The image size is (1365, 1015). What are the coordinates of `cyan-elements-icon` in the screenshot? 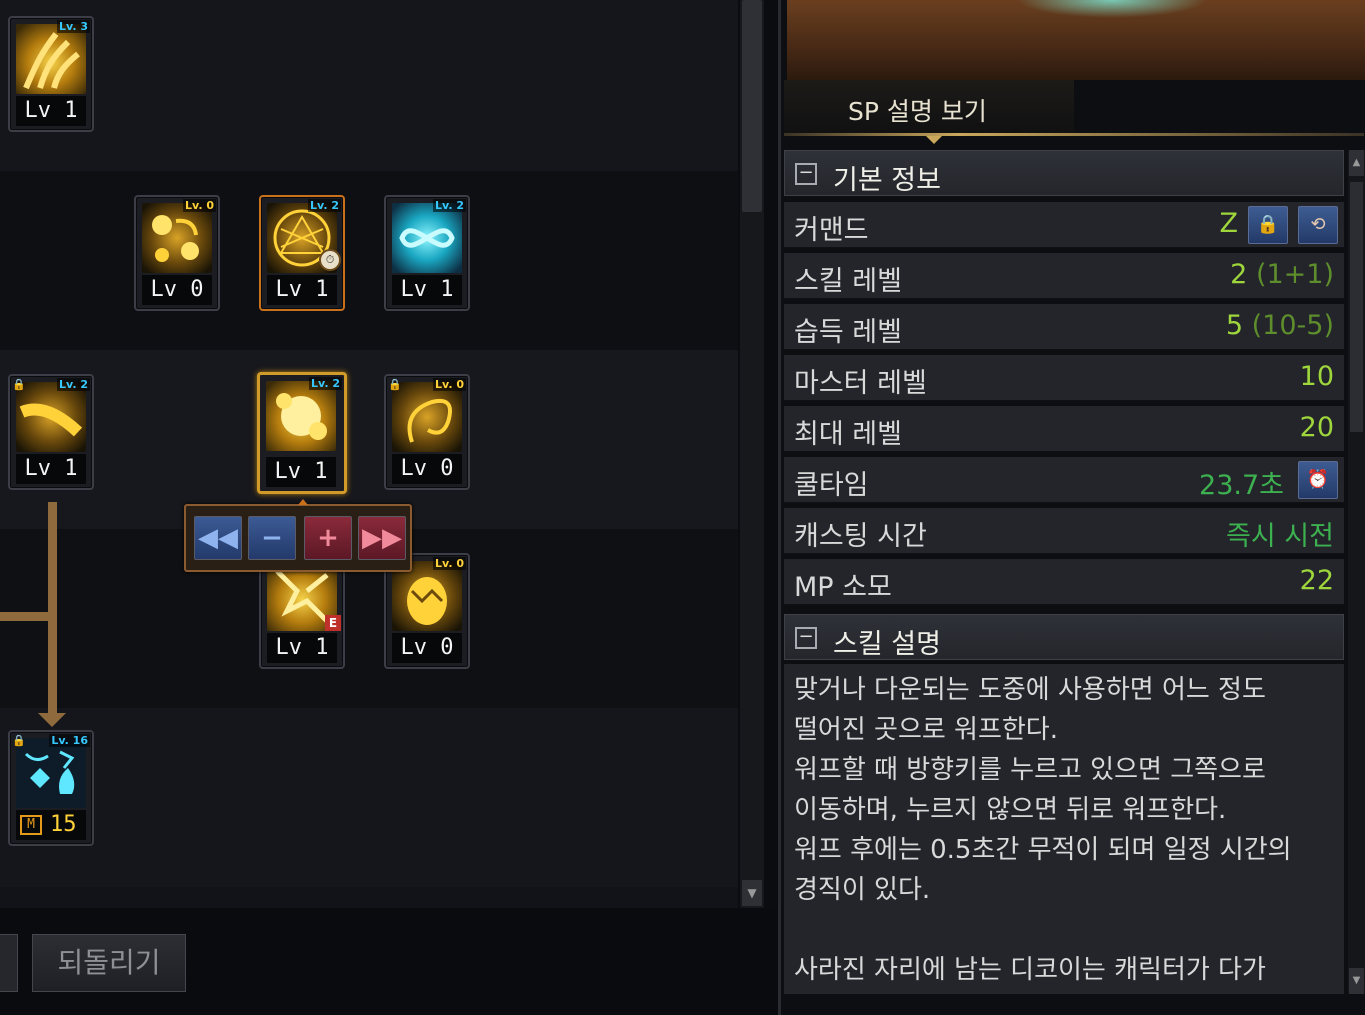 It's located at (51, 773).